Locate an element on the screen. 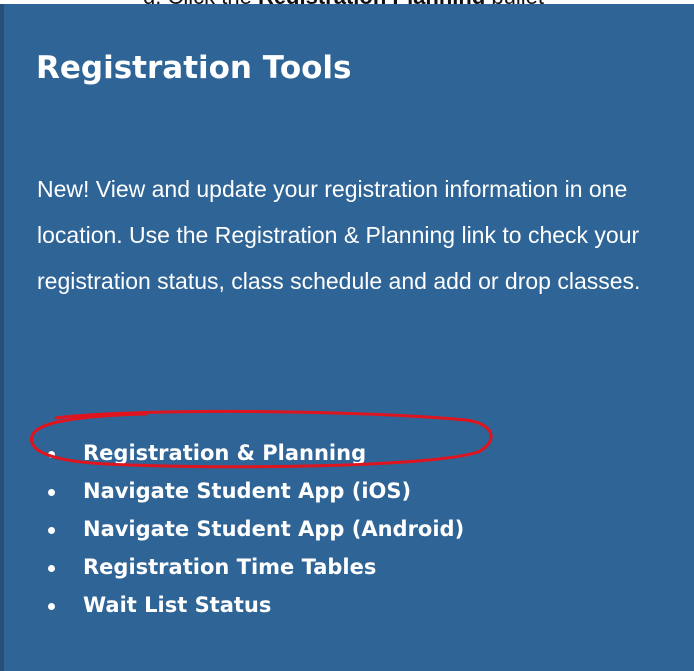 The width and height of the screenshot is (694, 671). link-label: Navigate Student App (Android) is located at coordinates (273, 529).